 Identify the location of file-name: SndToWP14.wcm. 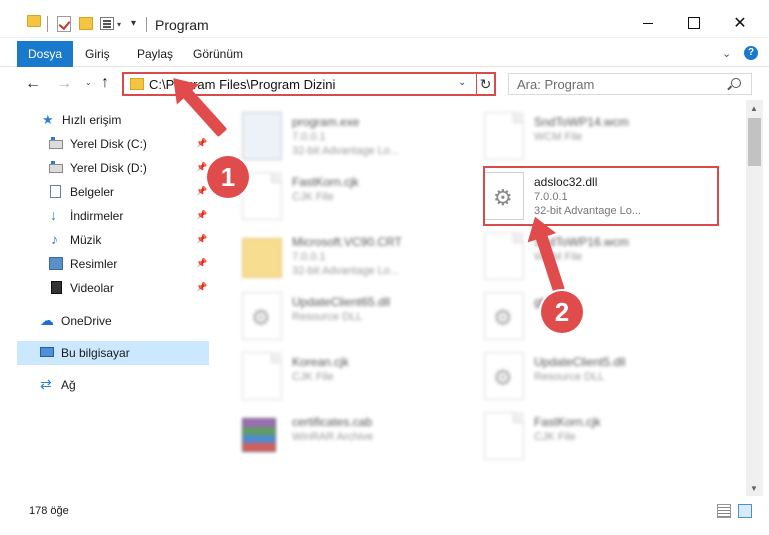
(581, 122).